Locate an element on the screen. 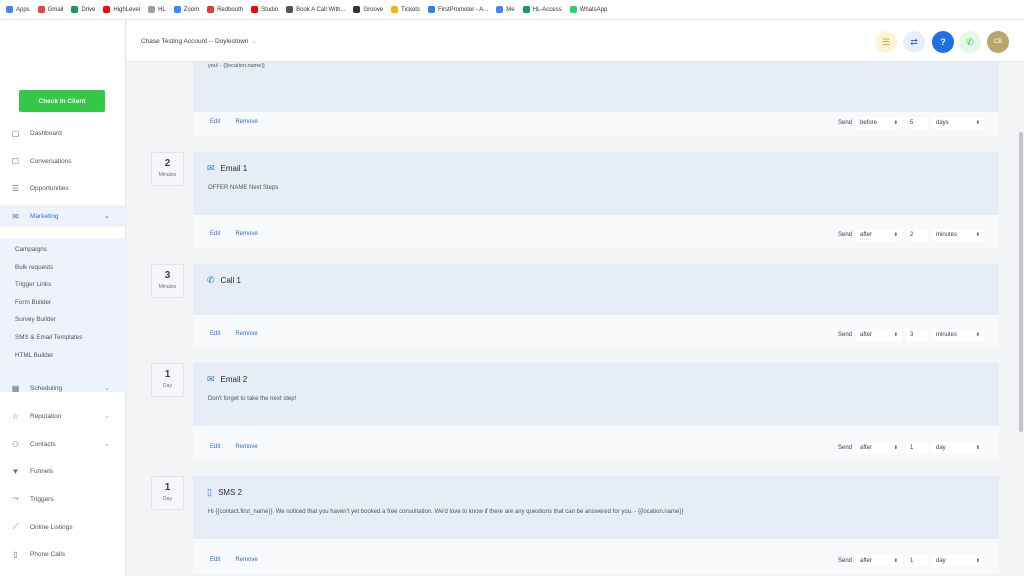  list-button: ☰ is located at coordinates (886, 42).